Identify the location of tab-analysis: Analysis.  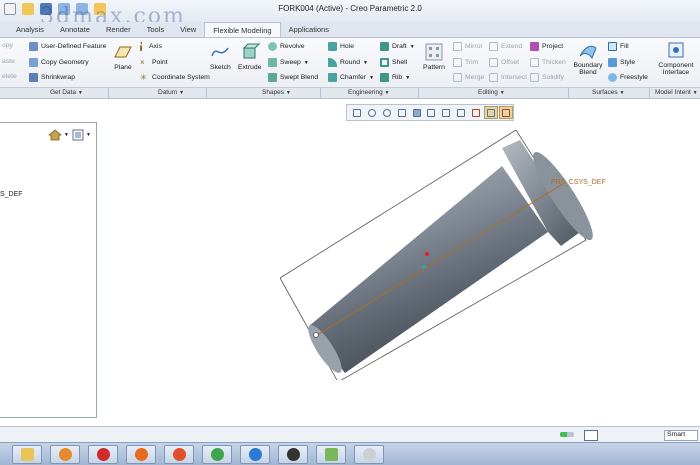
(30, 29).